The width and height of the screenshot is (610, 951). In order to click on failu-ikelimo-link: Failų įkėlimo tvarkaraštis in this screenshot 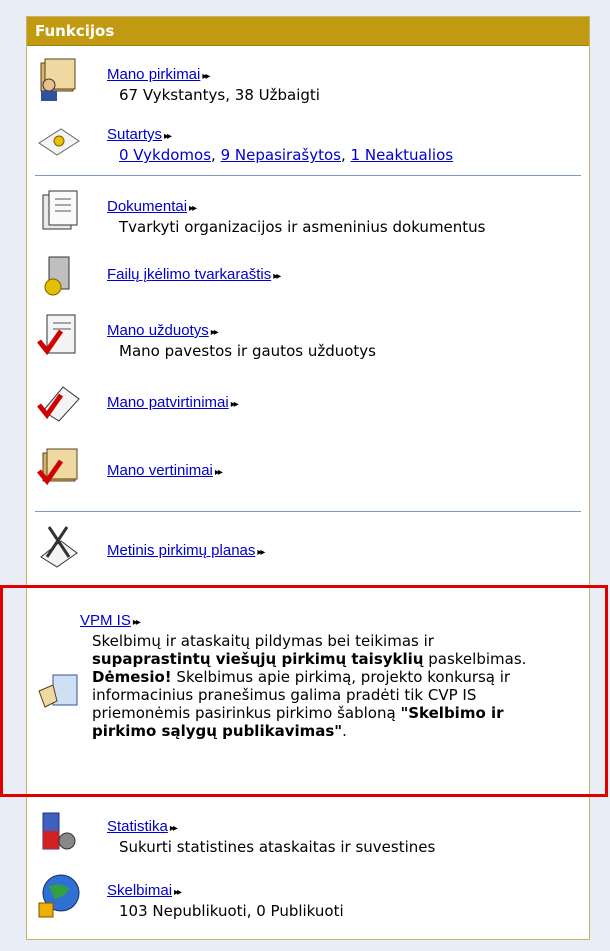, I will do `click(189, 274)`.